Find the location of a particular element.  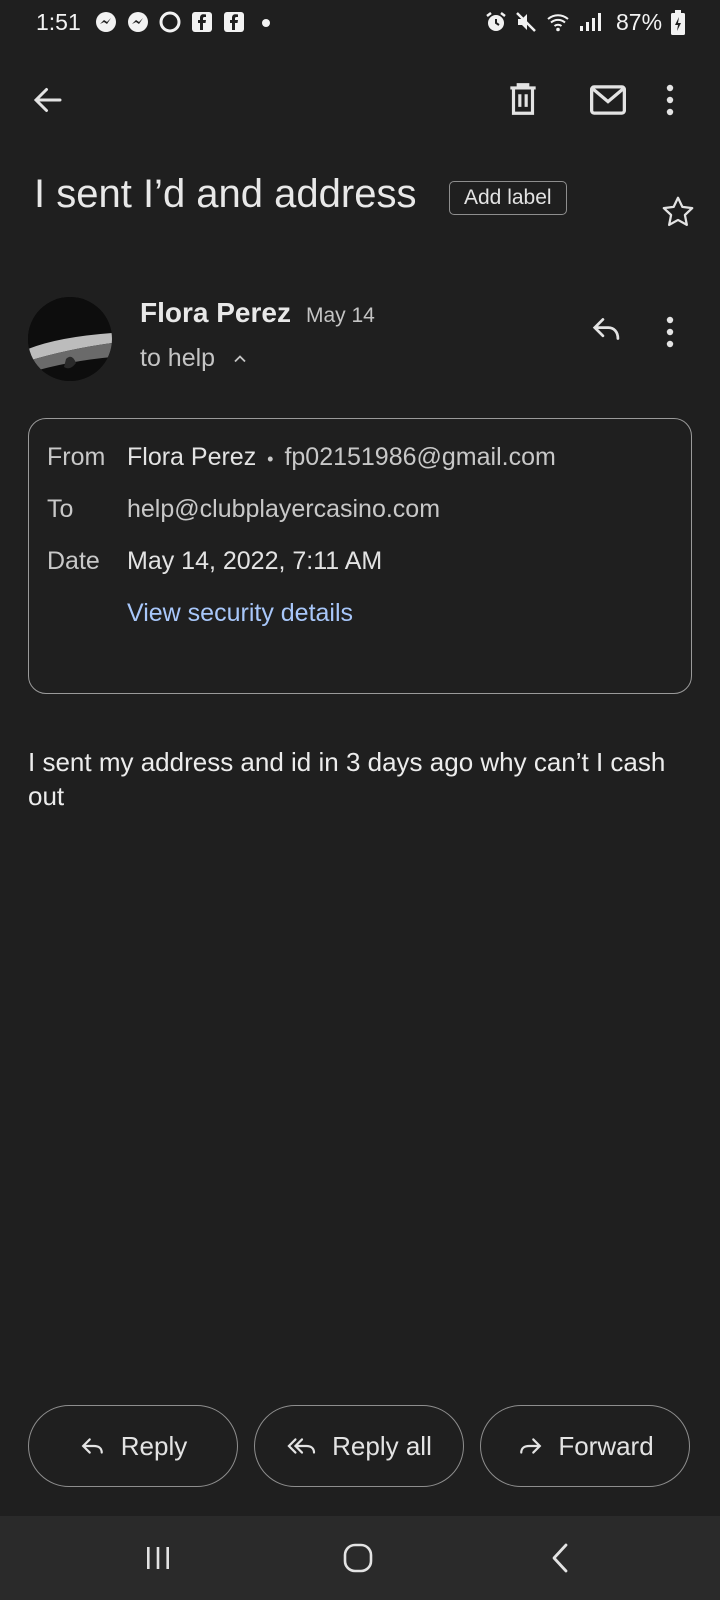

signal-icon is located at coordinates (591, 22).